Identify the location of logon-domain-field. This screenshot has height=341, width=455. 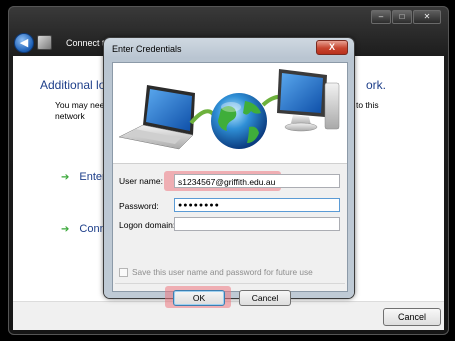
(257, 224).